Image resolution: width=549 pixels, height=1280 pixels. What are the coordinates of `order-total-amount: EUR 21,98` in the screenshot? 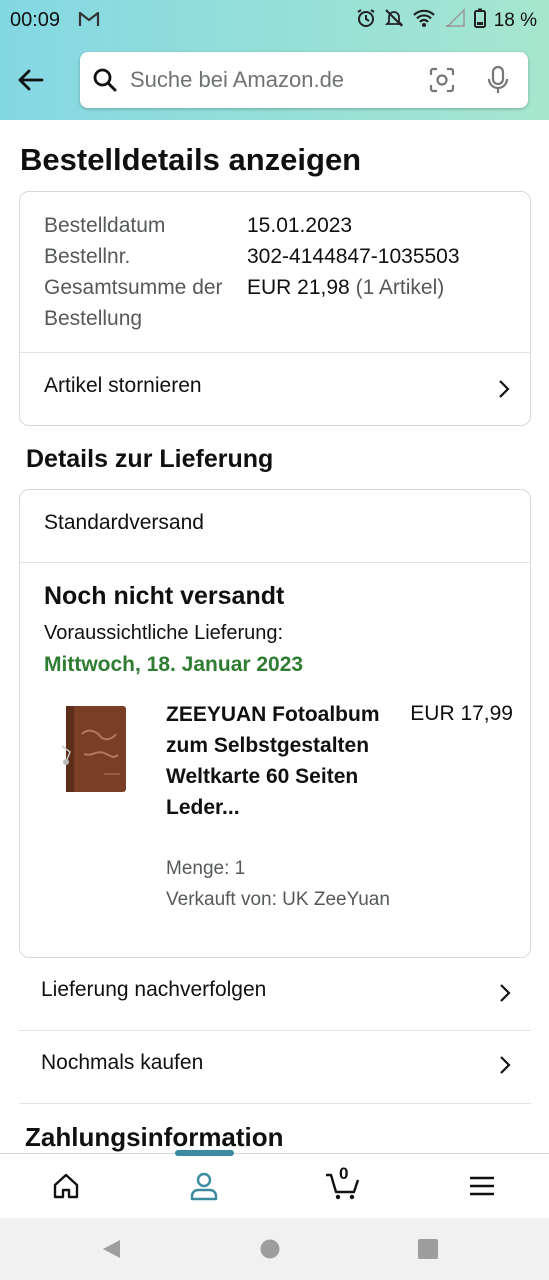 It's located at (298, 287).